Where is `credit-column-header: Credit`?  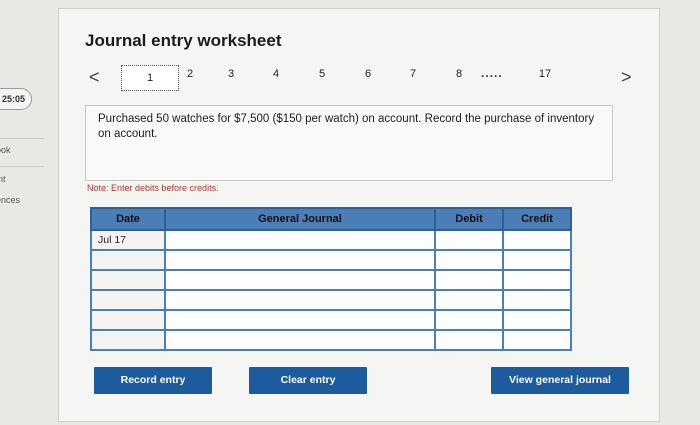
credit-column-header: Credit is located at coordinates (537, 219).